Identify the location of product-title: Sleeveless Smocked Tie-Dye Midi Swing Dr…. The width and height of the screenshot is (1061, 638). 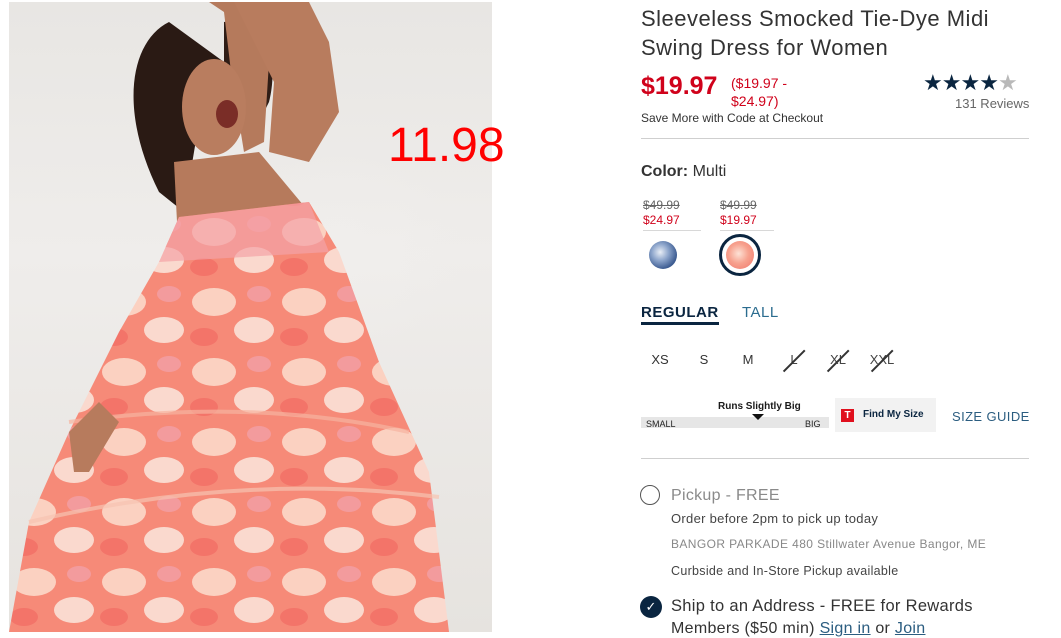
(815, 33).